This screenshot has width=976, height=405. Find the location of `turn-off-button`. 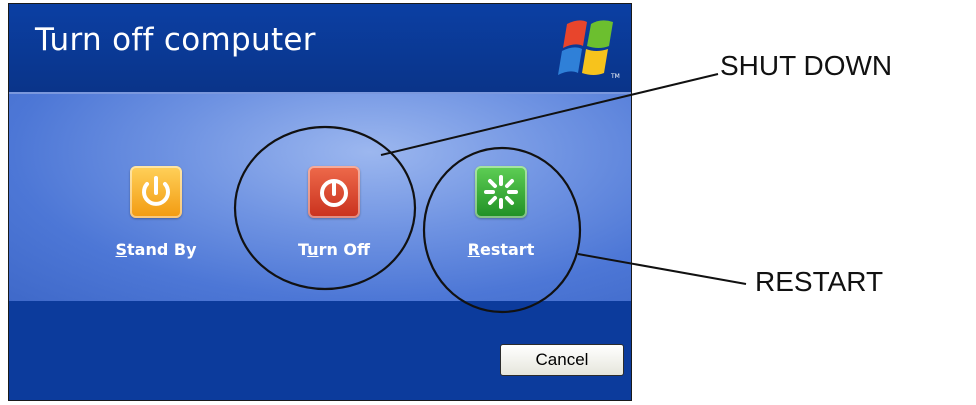

turn-off-button is located at coordinates (334, 192).